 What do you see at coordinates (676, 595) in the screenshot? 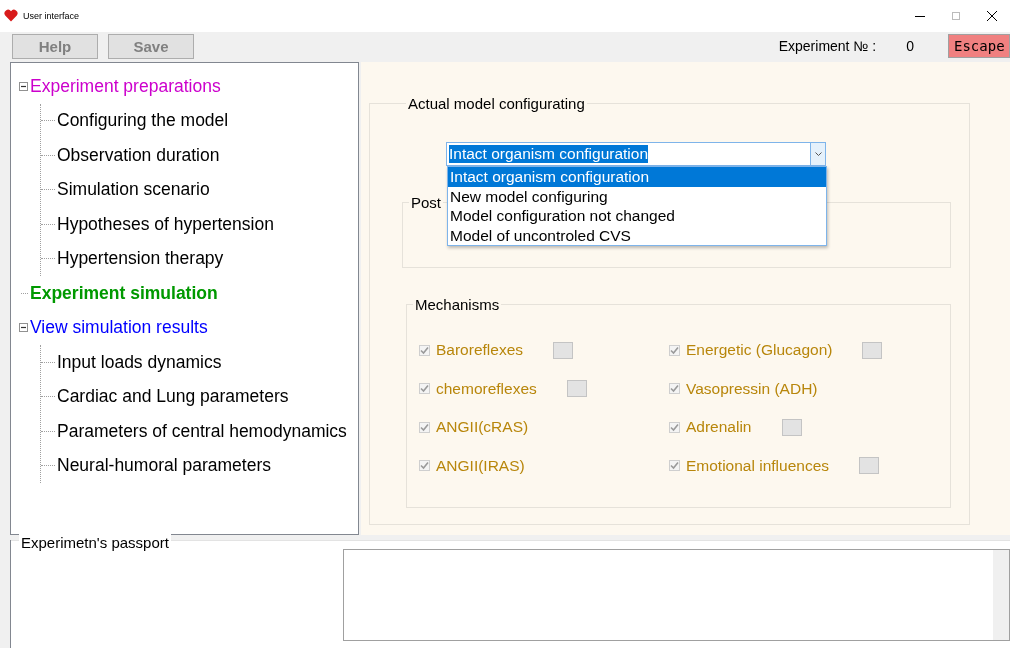
I see `passport-text-area` at bounding box center [676, 595].